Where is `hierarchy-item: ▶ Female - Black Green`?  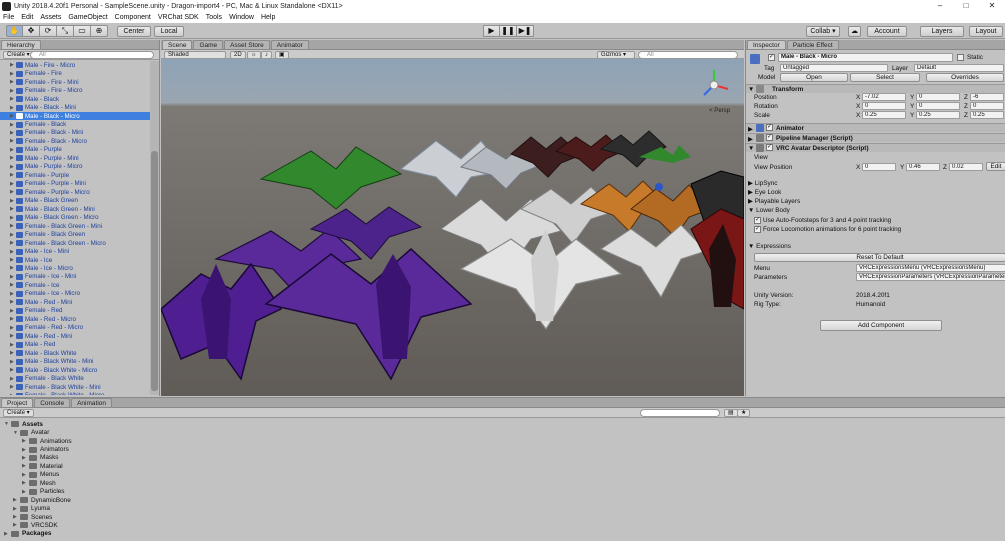 hierarchy-item: ▶ Female - Black Green is located at coordinates (75, 234).